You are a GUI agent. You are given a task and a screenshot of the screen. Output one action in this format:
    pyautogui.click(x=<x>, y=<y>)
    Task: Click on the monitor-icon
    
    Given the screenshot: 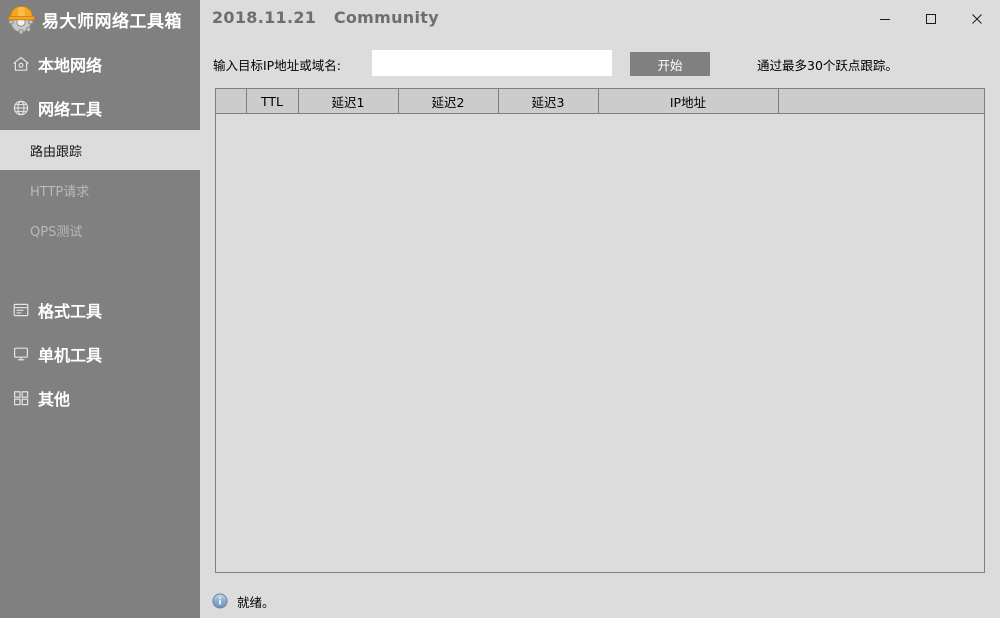 What is the action you would take?
    pyautogui.click(x=21, y=354)
    